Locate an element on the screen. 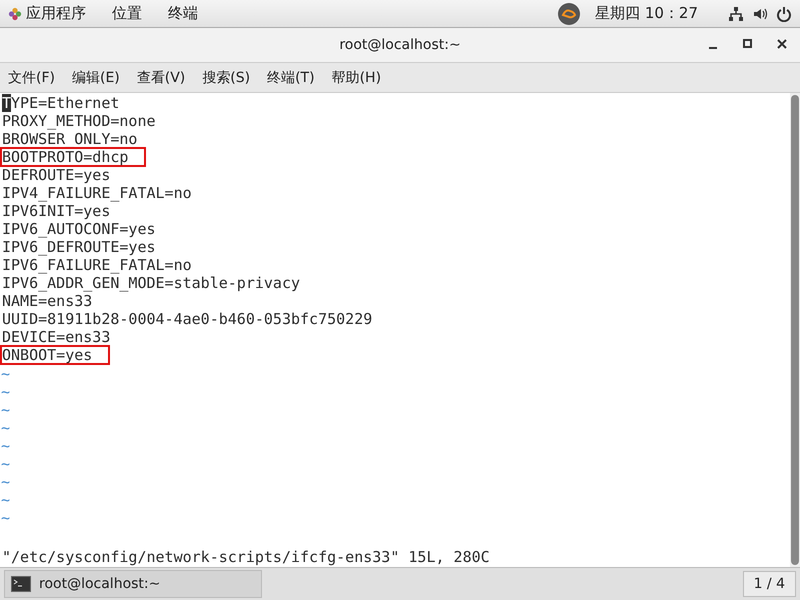 The width and height of the screenshot is (800, 600). top-menu: 终端 is located at coordinates (183, 13).